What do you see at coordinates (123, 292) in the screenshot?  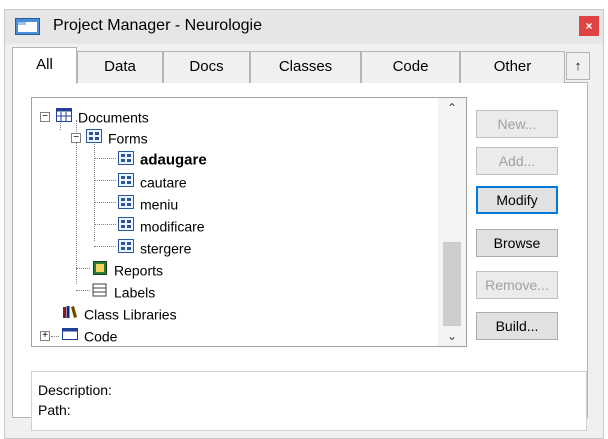 I see `tree-node-labels: Labels` at bounding box center [123, 292].